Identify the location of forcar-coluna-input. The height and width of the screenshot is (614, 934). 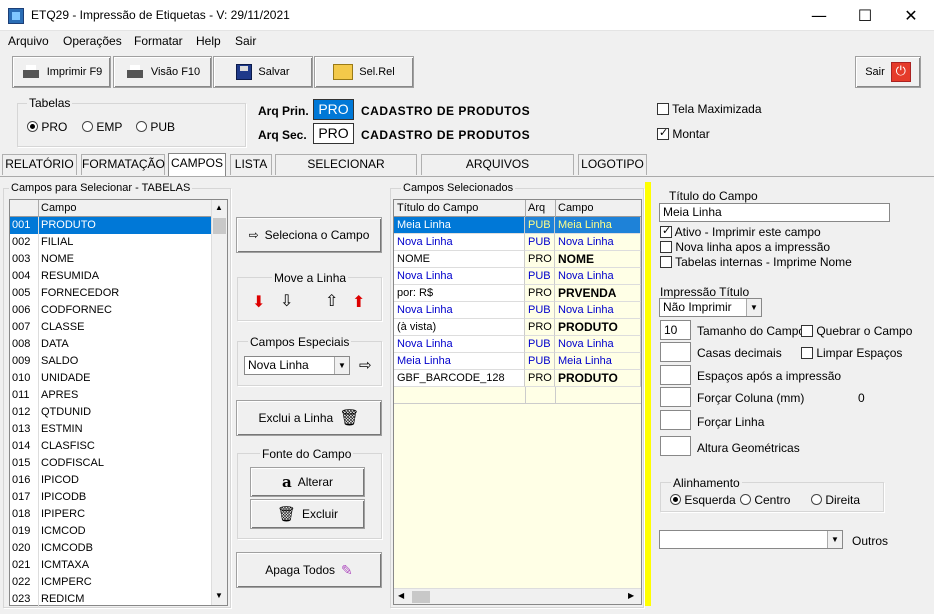
(675, 397).